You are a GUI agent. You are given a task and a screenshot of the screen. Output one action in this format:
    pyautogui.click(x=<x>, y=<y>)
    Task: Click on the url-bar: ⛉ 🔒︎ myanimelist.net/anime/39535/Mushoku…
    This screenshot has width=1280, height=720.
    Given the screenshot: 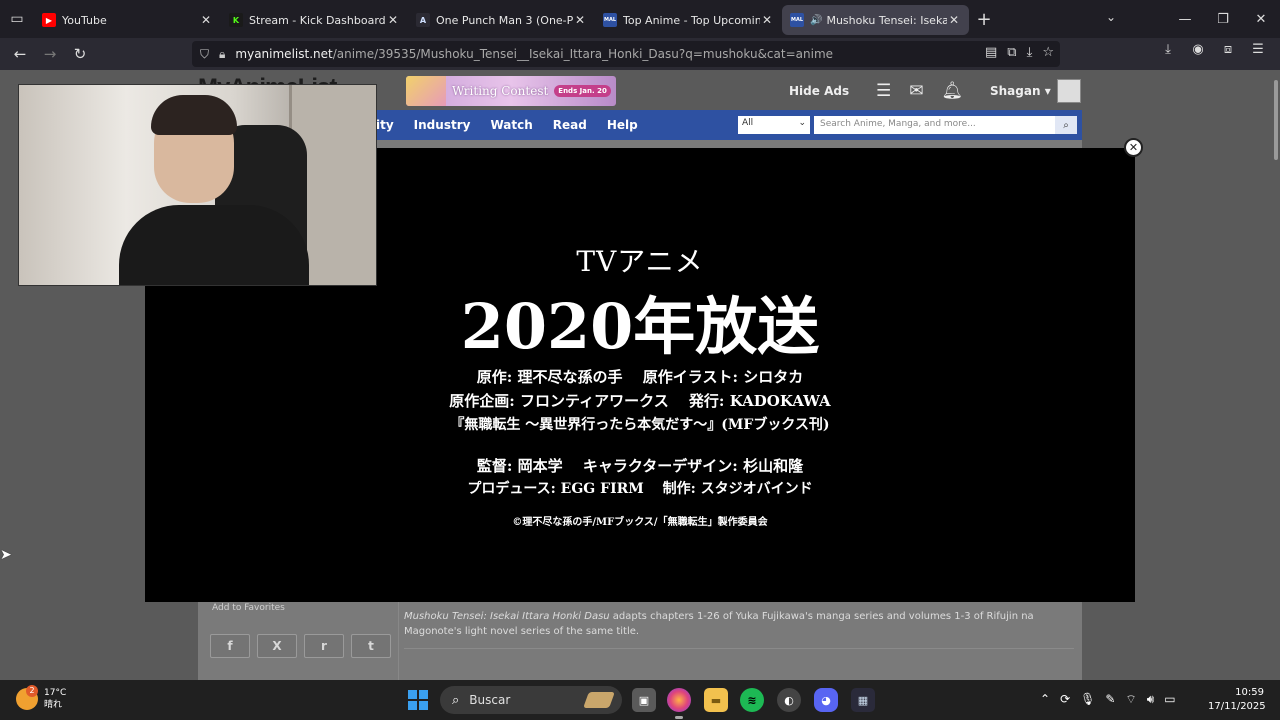 What is the action you would take?
    pyautogui.click(x=626, y=54)
    